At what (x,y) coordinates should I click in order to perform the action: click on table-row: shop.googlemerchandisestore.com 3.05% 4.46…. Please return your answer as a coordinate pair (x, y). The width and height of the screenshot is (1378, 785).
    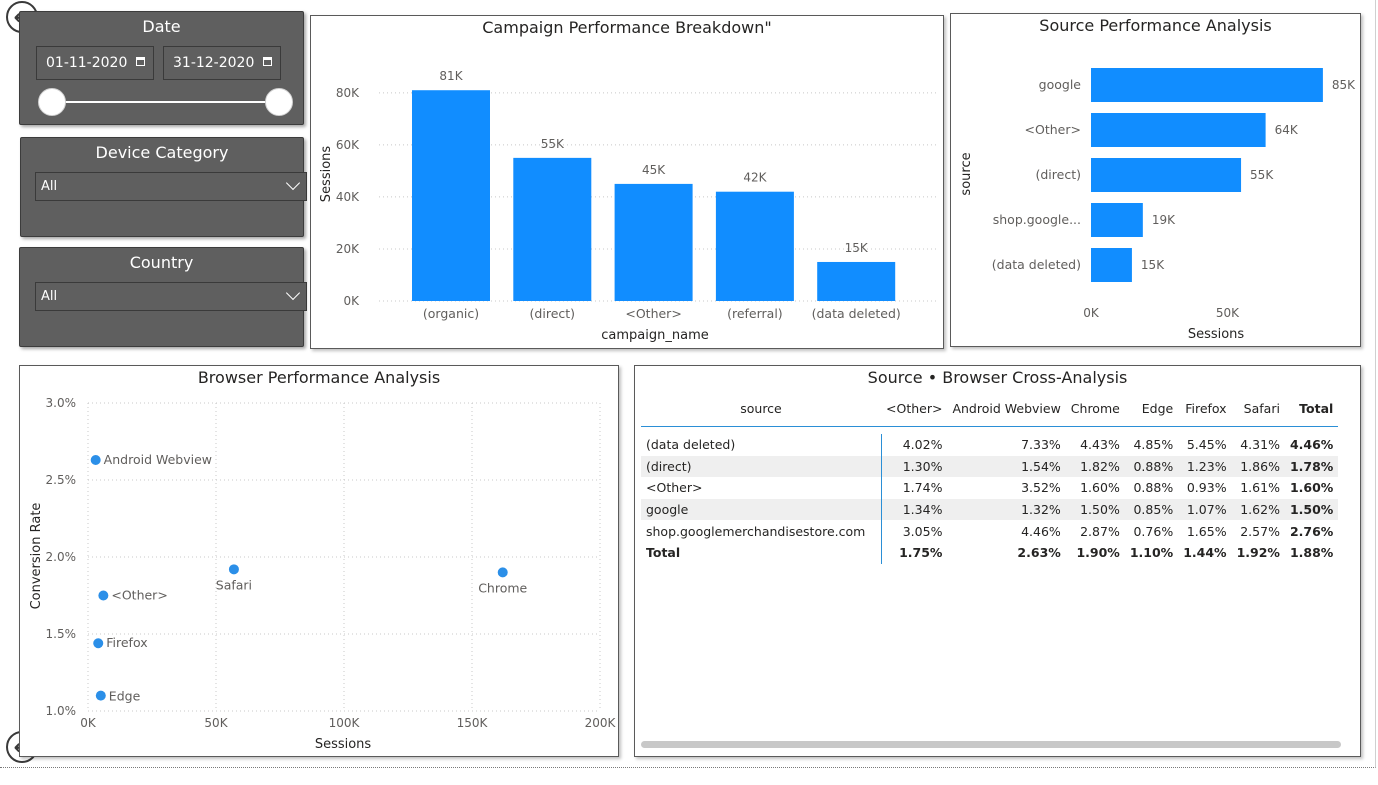
    Looking at the image, I should click on (989, 531).